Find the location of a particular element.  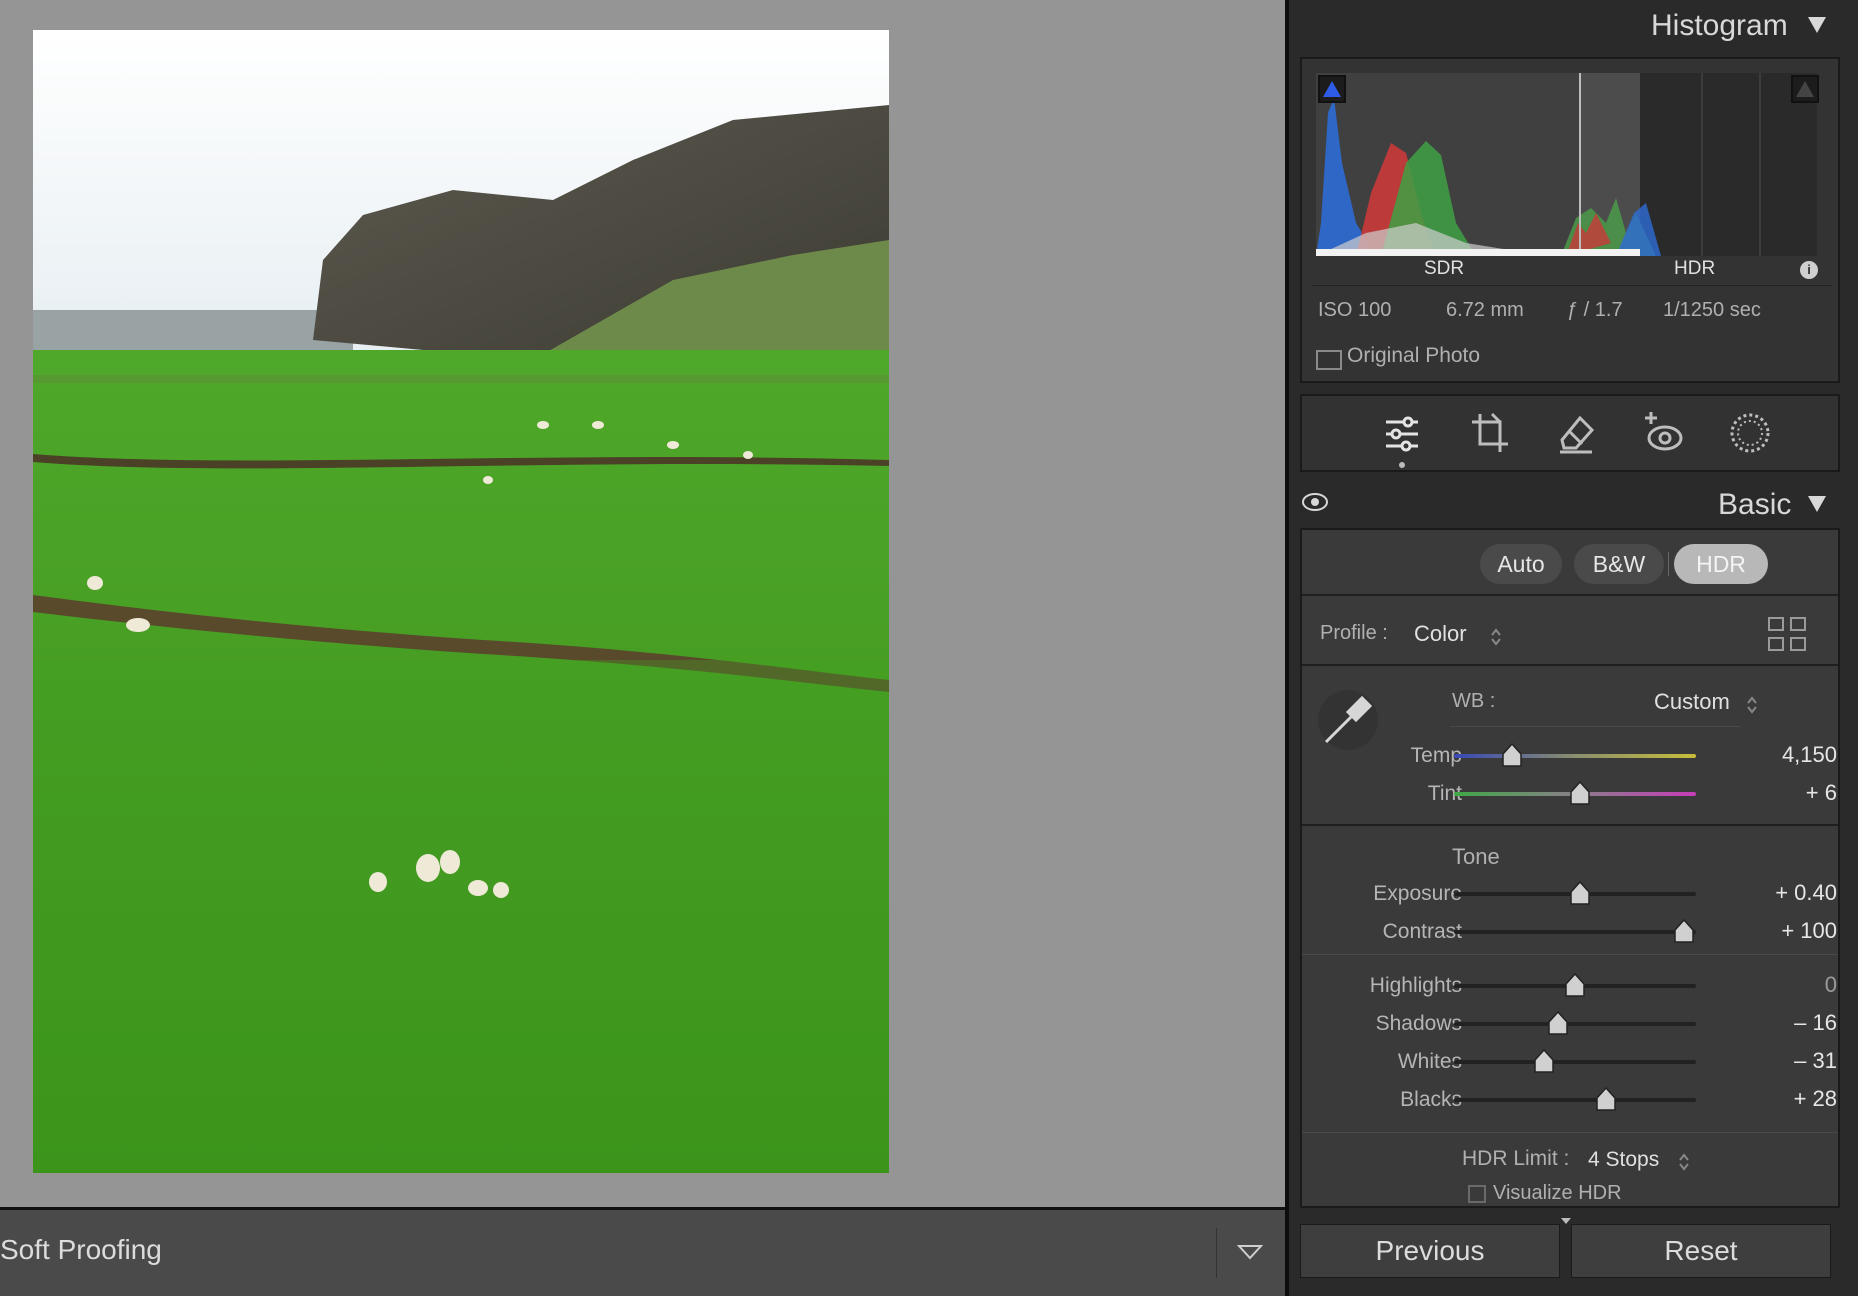

shadow-clipping-toggle is located at coordinates (1332, 89).